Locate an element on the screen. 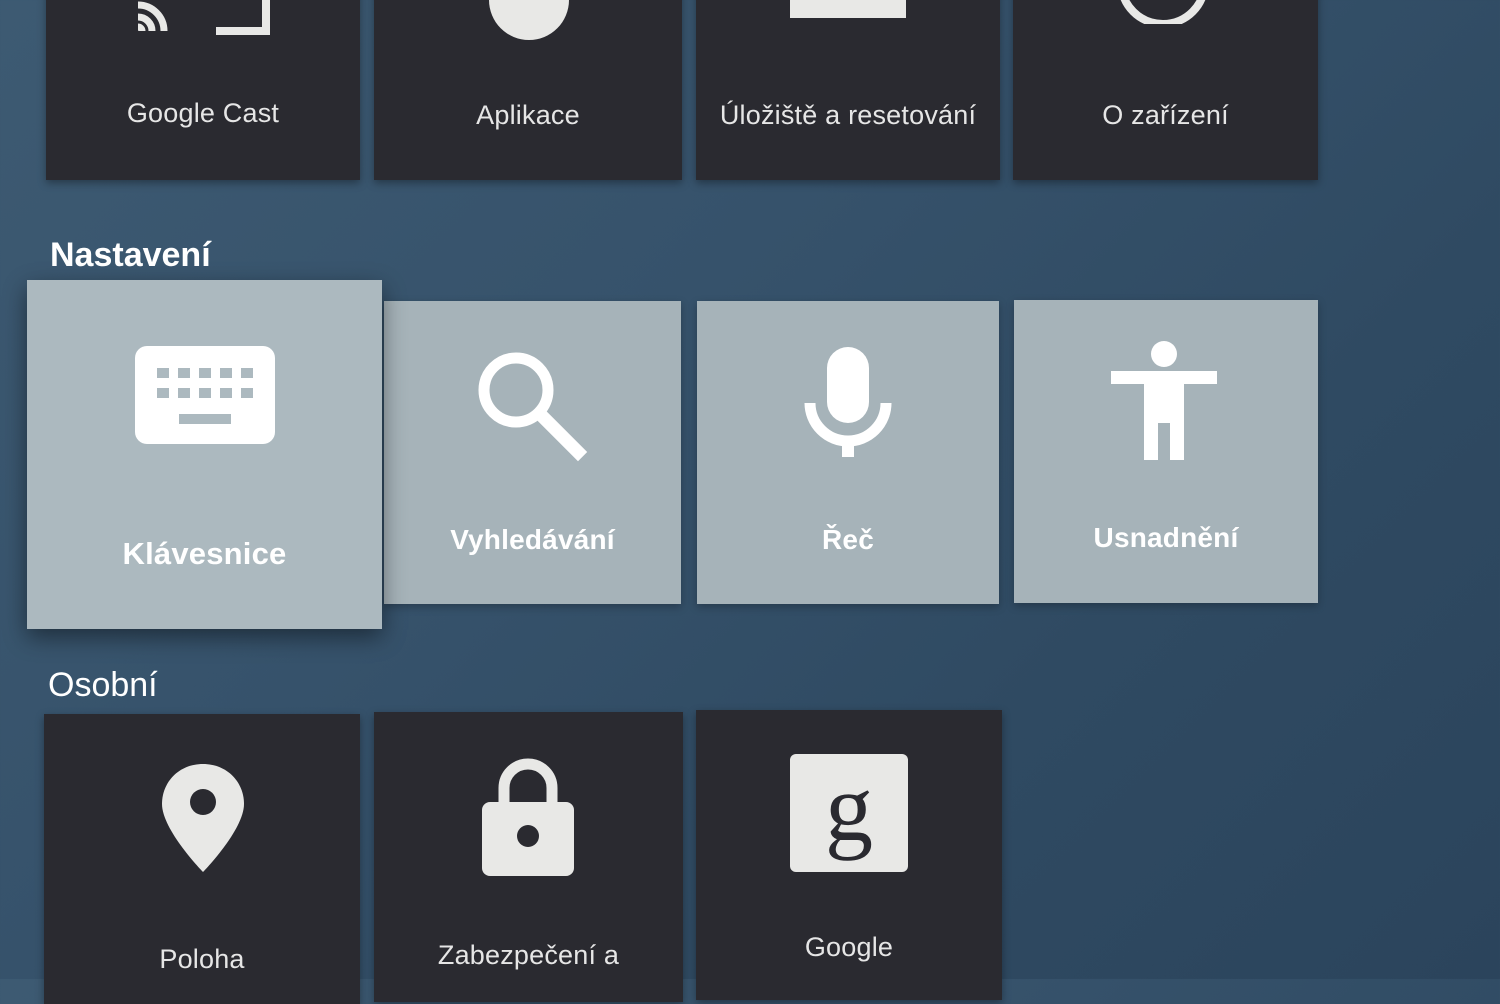 This screenshot has height=1004, width=1500. google-g-icon: g is located at coordinates (849, 813).